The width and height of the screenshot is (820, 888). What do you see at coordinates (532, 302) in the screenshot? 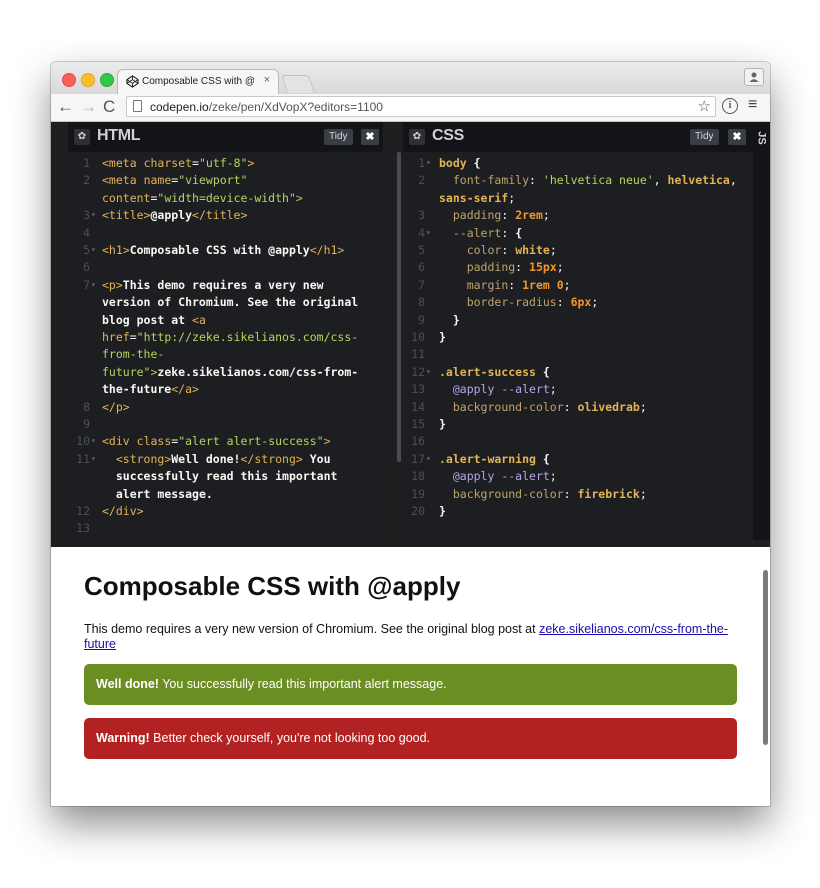
I see `css-code-line: border-radius: 6px;` at bounding box center [532, 302].